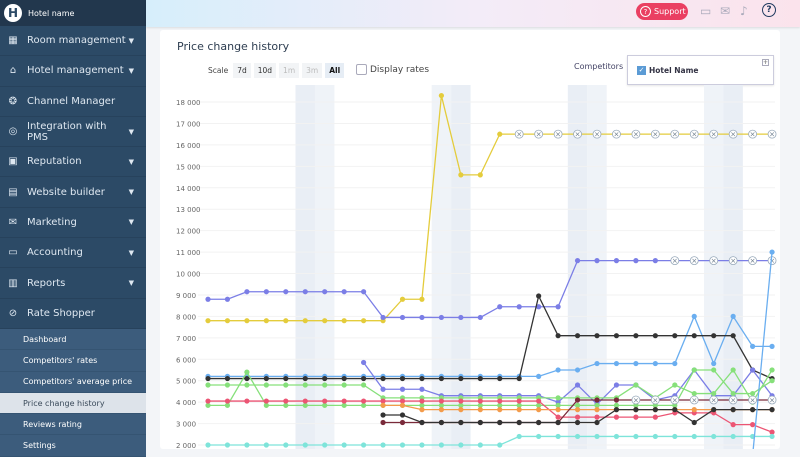 This screenshot has width=800, height=457. Describe the element at coordinates (705, 11) in the screenshot. I see `wallet-icon: ▭` at that location.